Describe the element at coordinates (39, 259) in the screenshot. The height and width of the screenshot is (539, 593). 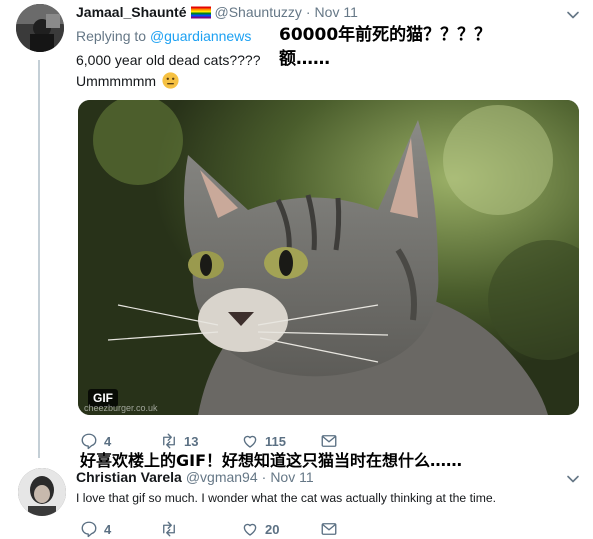
I see `thread-connector-line` at that location.